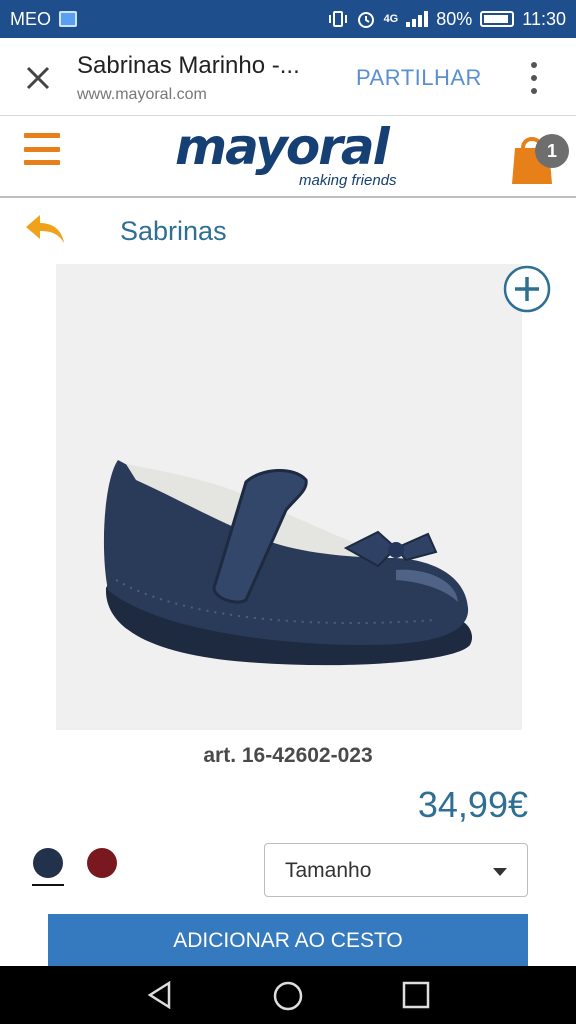 This screenshot has width=576, height=1024. Describe the element at coordinates (48, 863) in the screenshot. I see `color-swatch-navy` at that location.